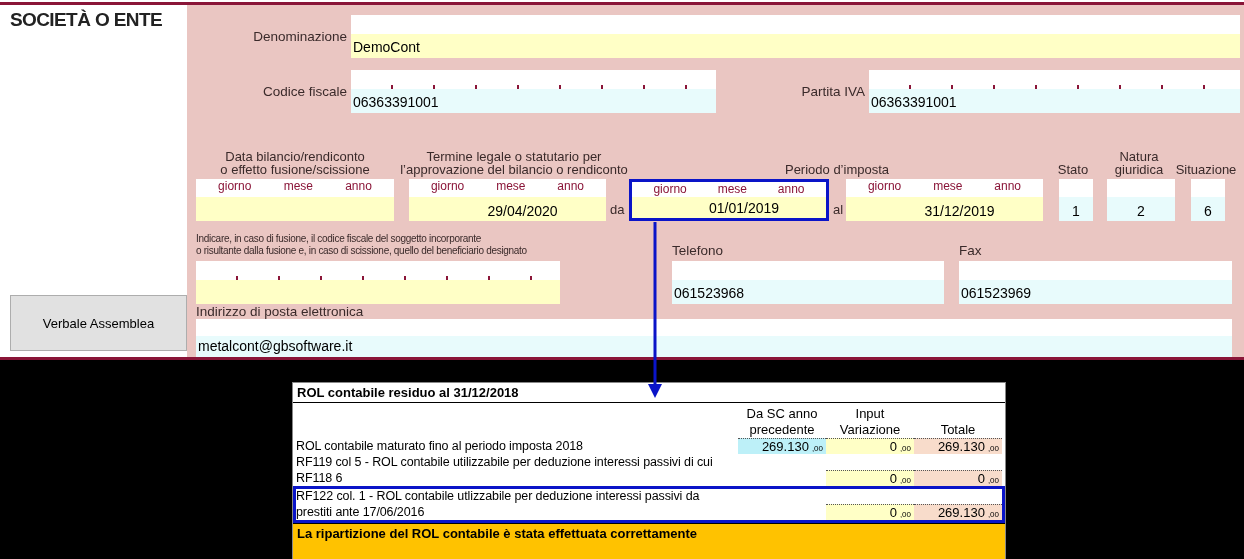 Image resolution: width=1244 pixels, height=559 pixels. Describe the element at coordinates (714, 338) in the screenshot. I see `input-field: metalcont@gbsoftware.it` at that location.